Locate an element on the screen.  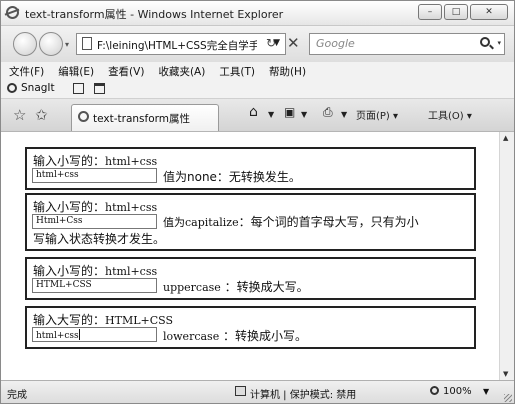
zoom-icon is located at coordinates (434, 390).